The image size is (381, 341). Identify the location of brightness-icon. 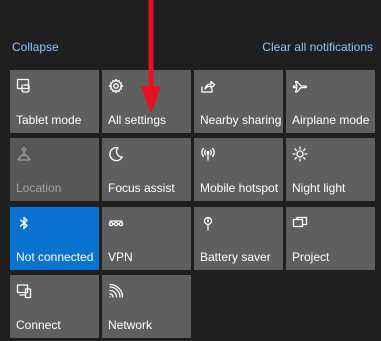
(300, 154).